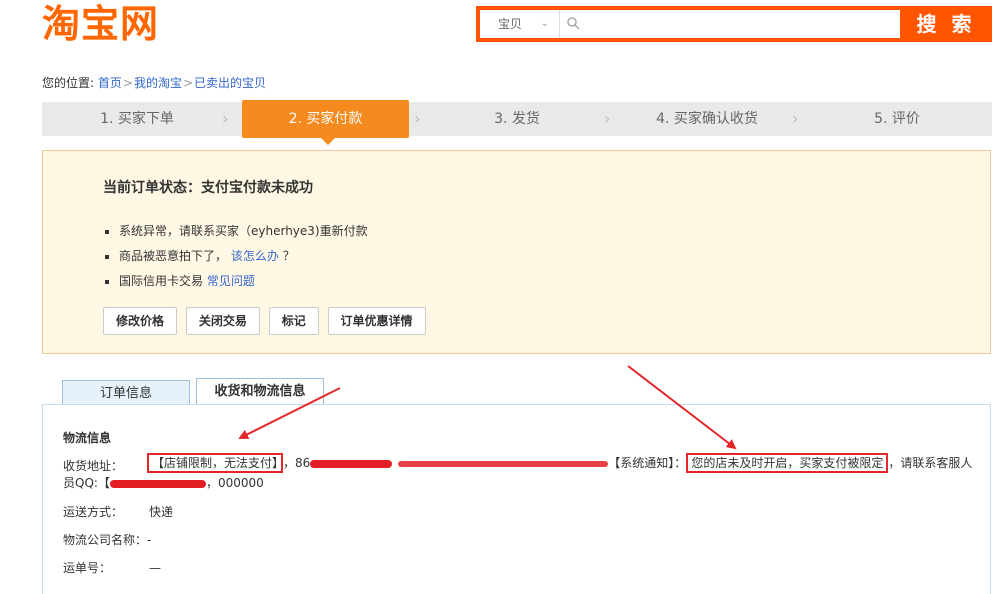  I want to click on shipping-method-row: 运送方式： 快递, so click(118, 511).